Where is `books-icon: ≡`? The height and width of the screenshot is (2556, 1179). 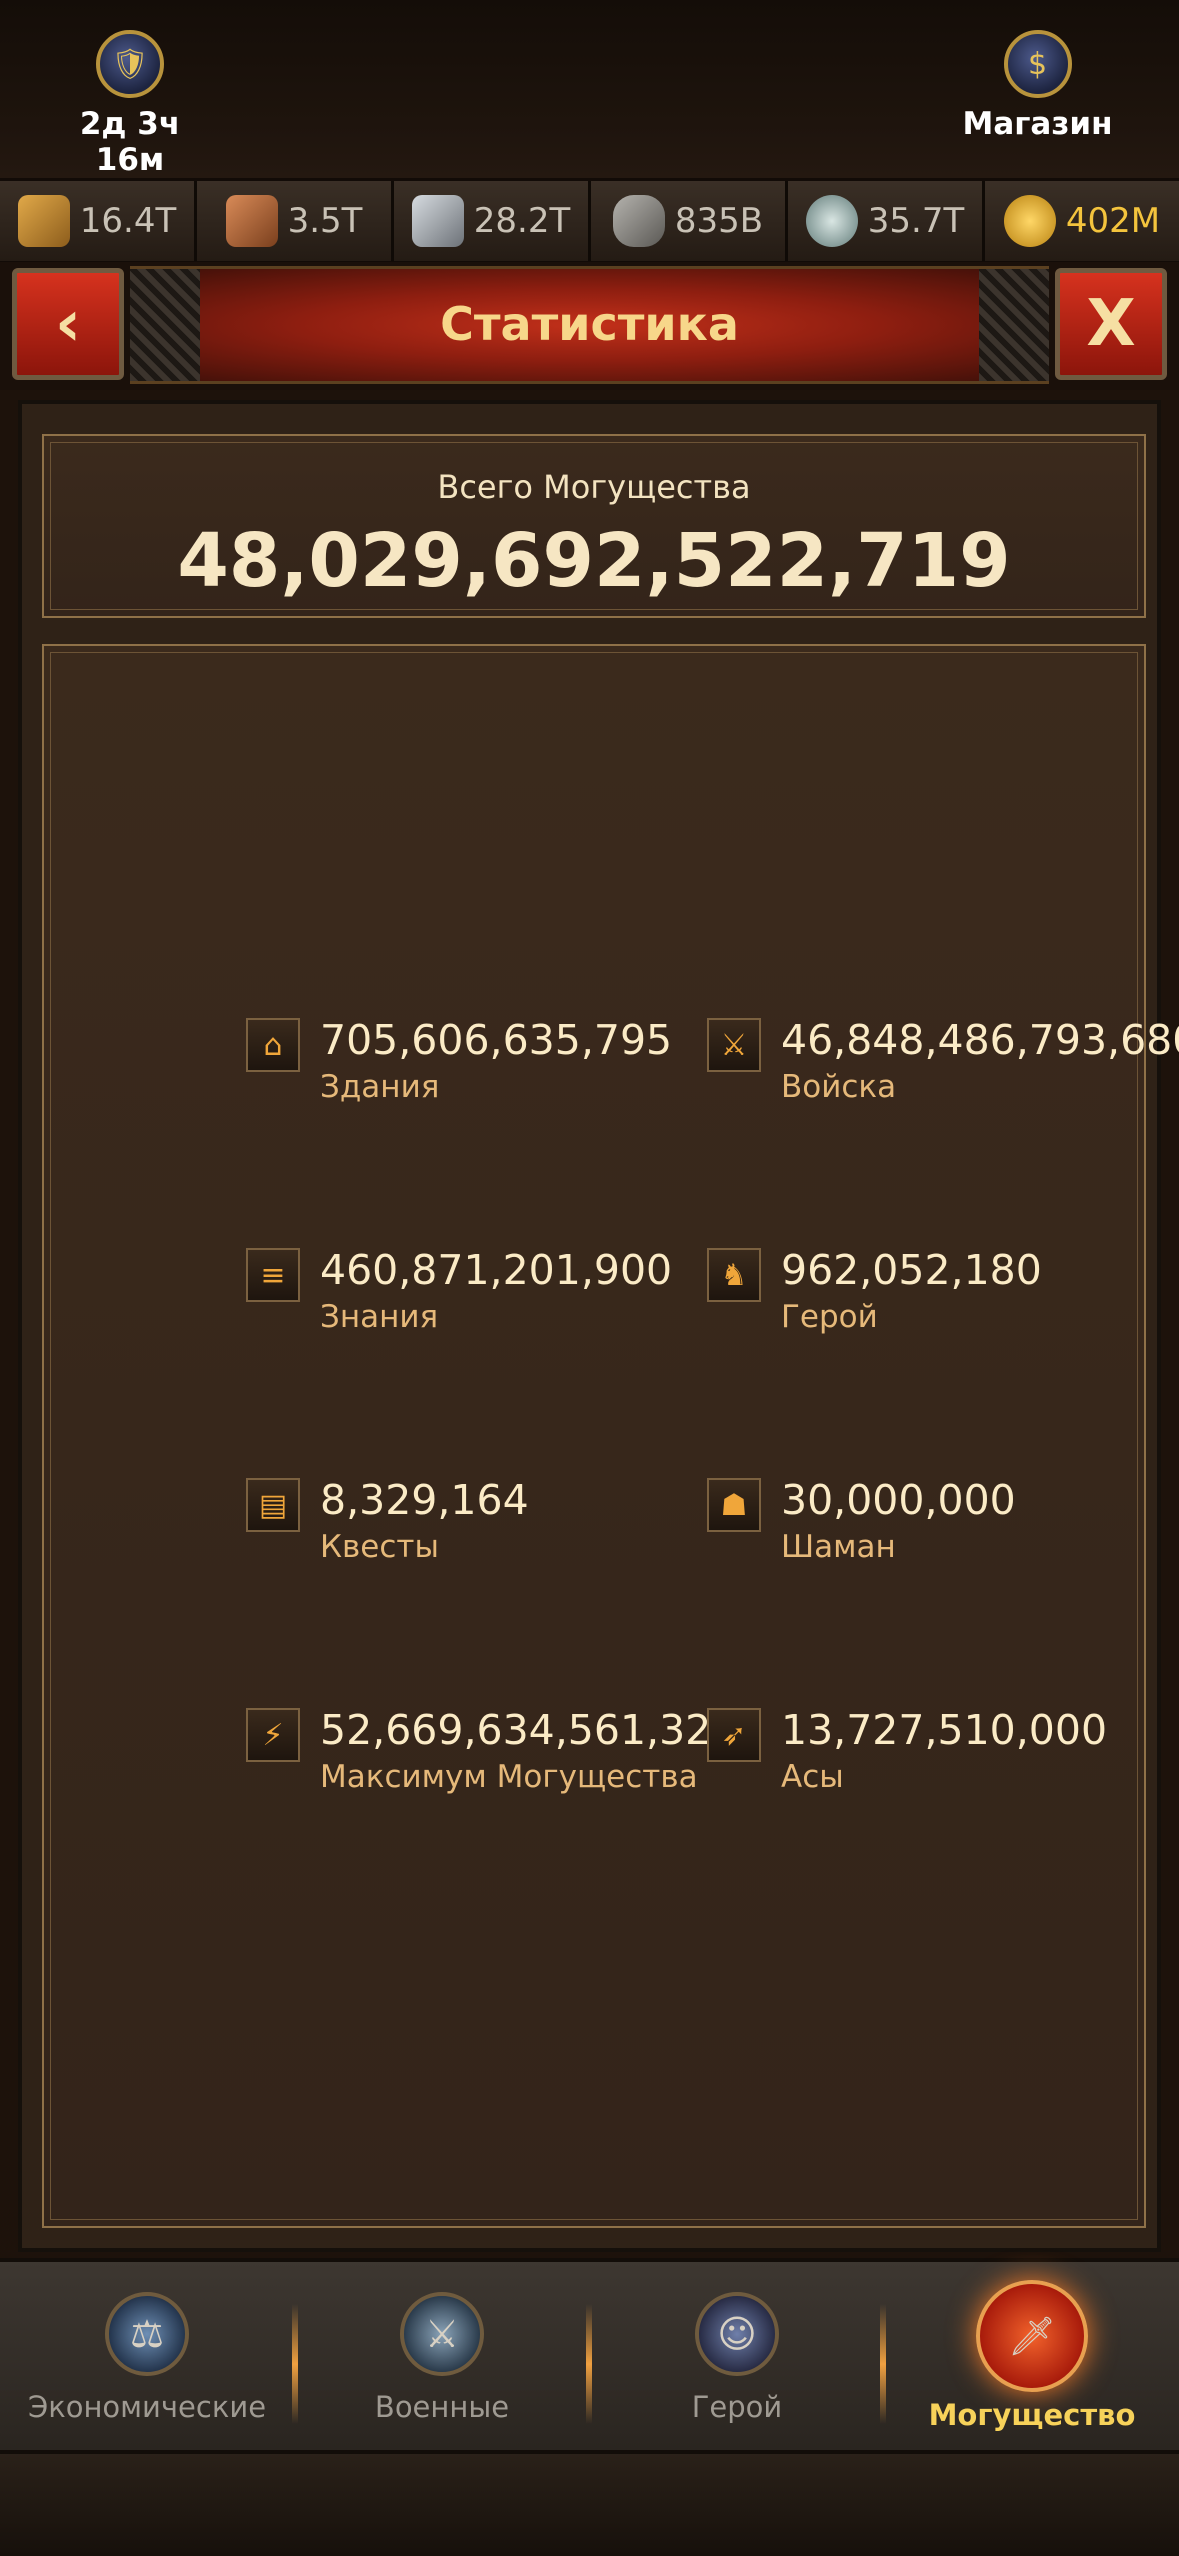 books-icon: ≡ is located at coordinates (273, 1275).